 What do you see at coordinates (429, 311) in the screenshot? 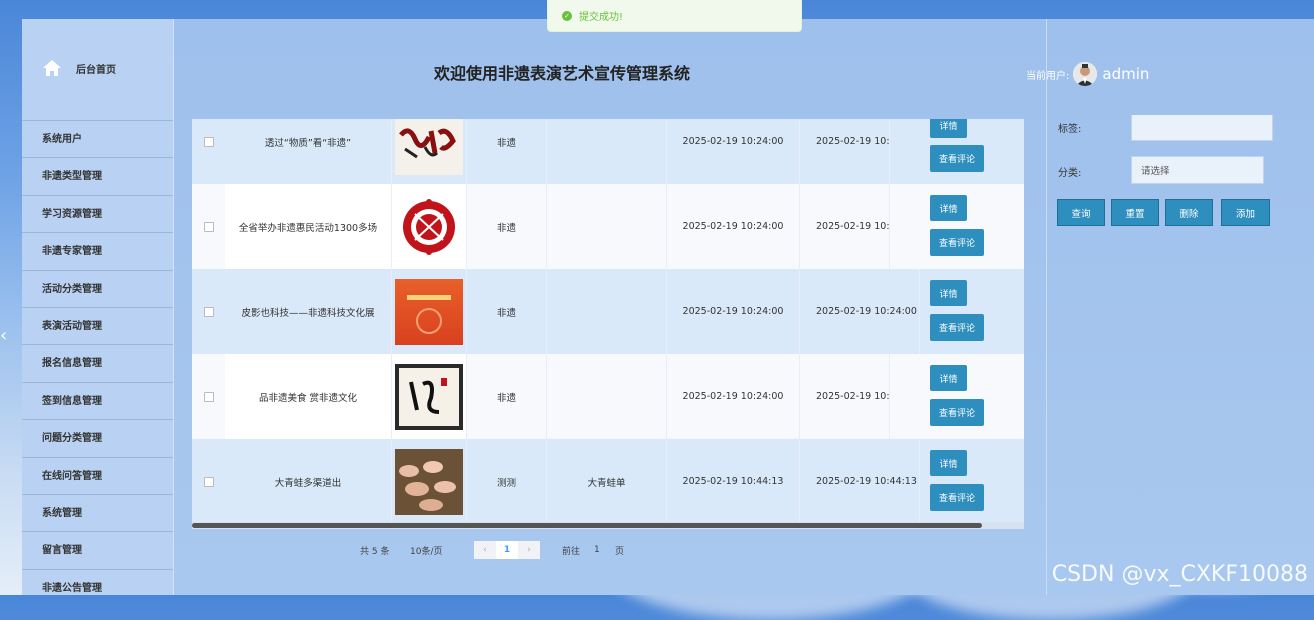
I see `orange-poster-image` at bounding box center [429, 311].